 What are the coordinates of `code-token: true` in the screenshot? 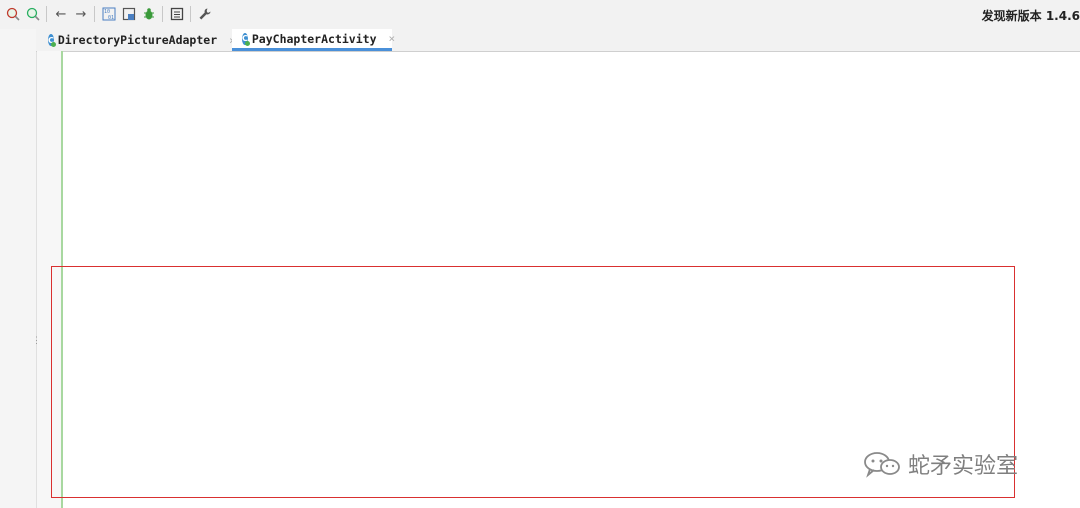 It's located at (225, 376).